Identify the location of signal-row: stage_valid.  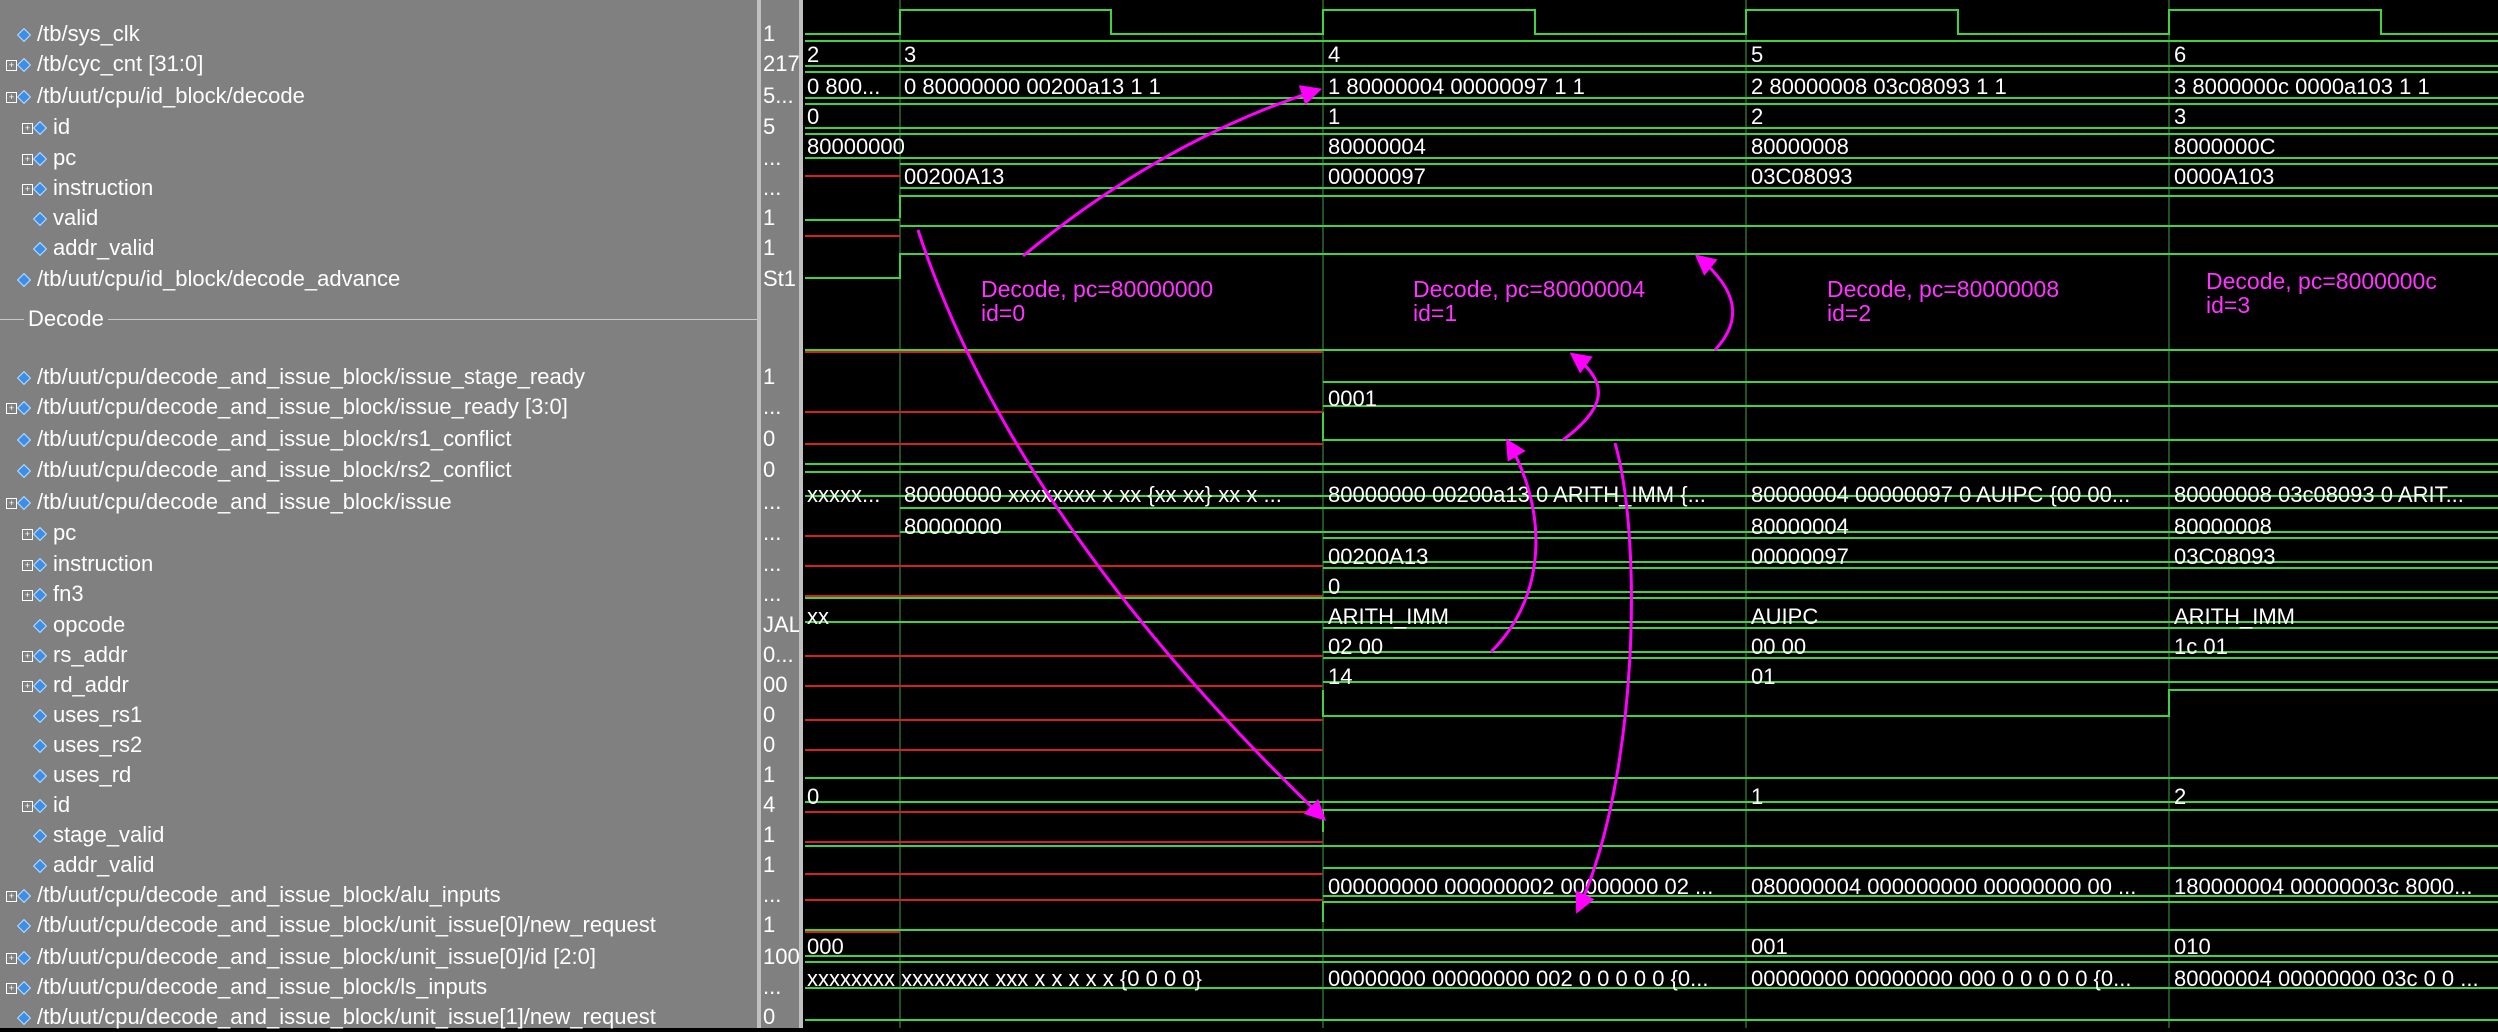
(93, 835).